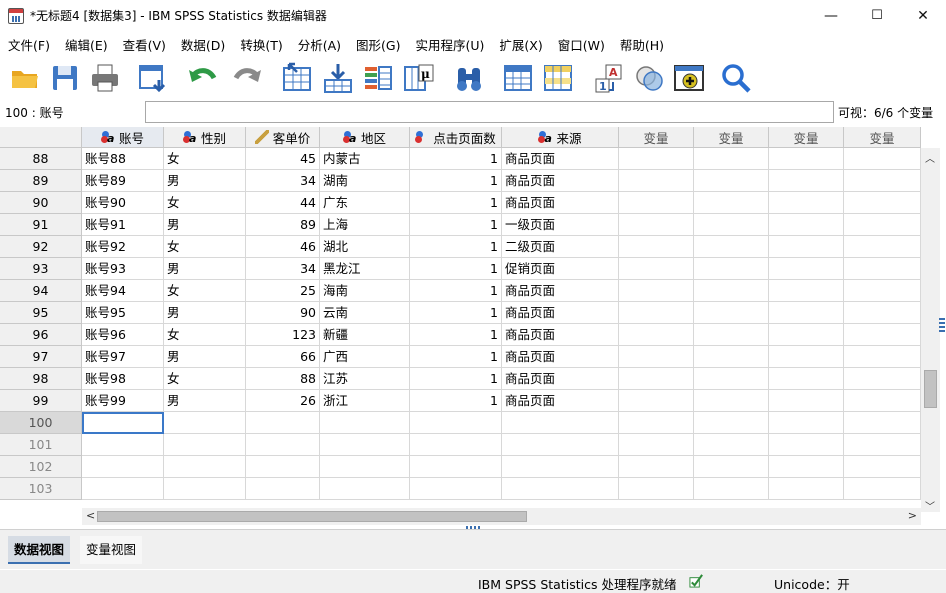  I want to click on row-number: 94, so click(41, 291).